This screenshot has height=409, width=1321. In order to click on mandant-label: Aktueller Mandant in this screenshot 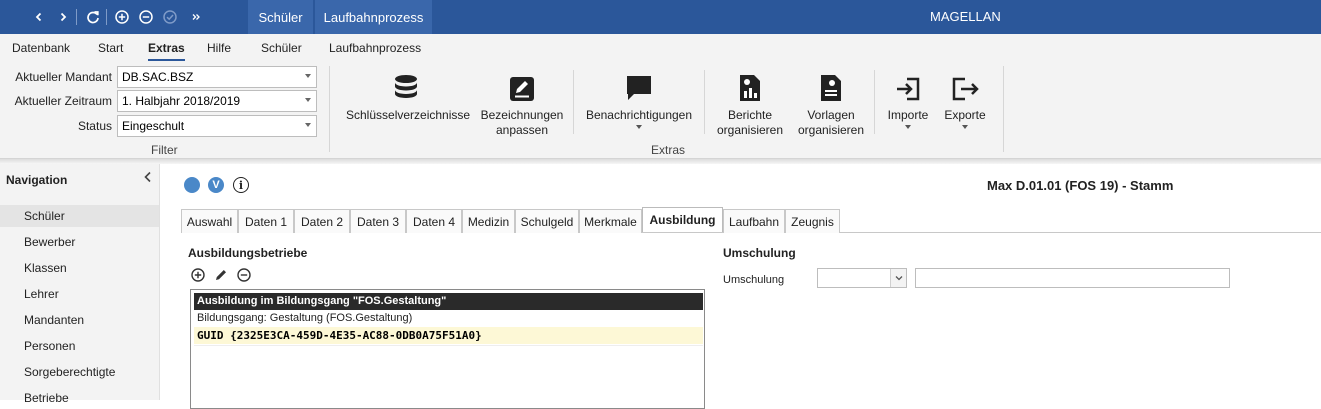, I will do `click(63, 77)`.